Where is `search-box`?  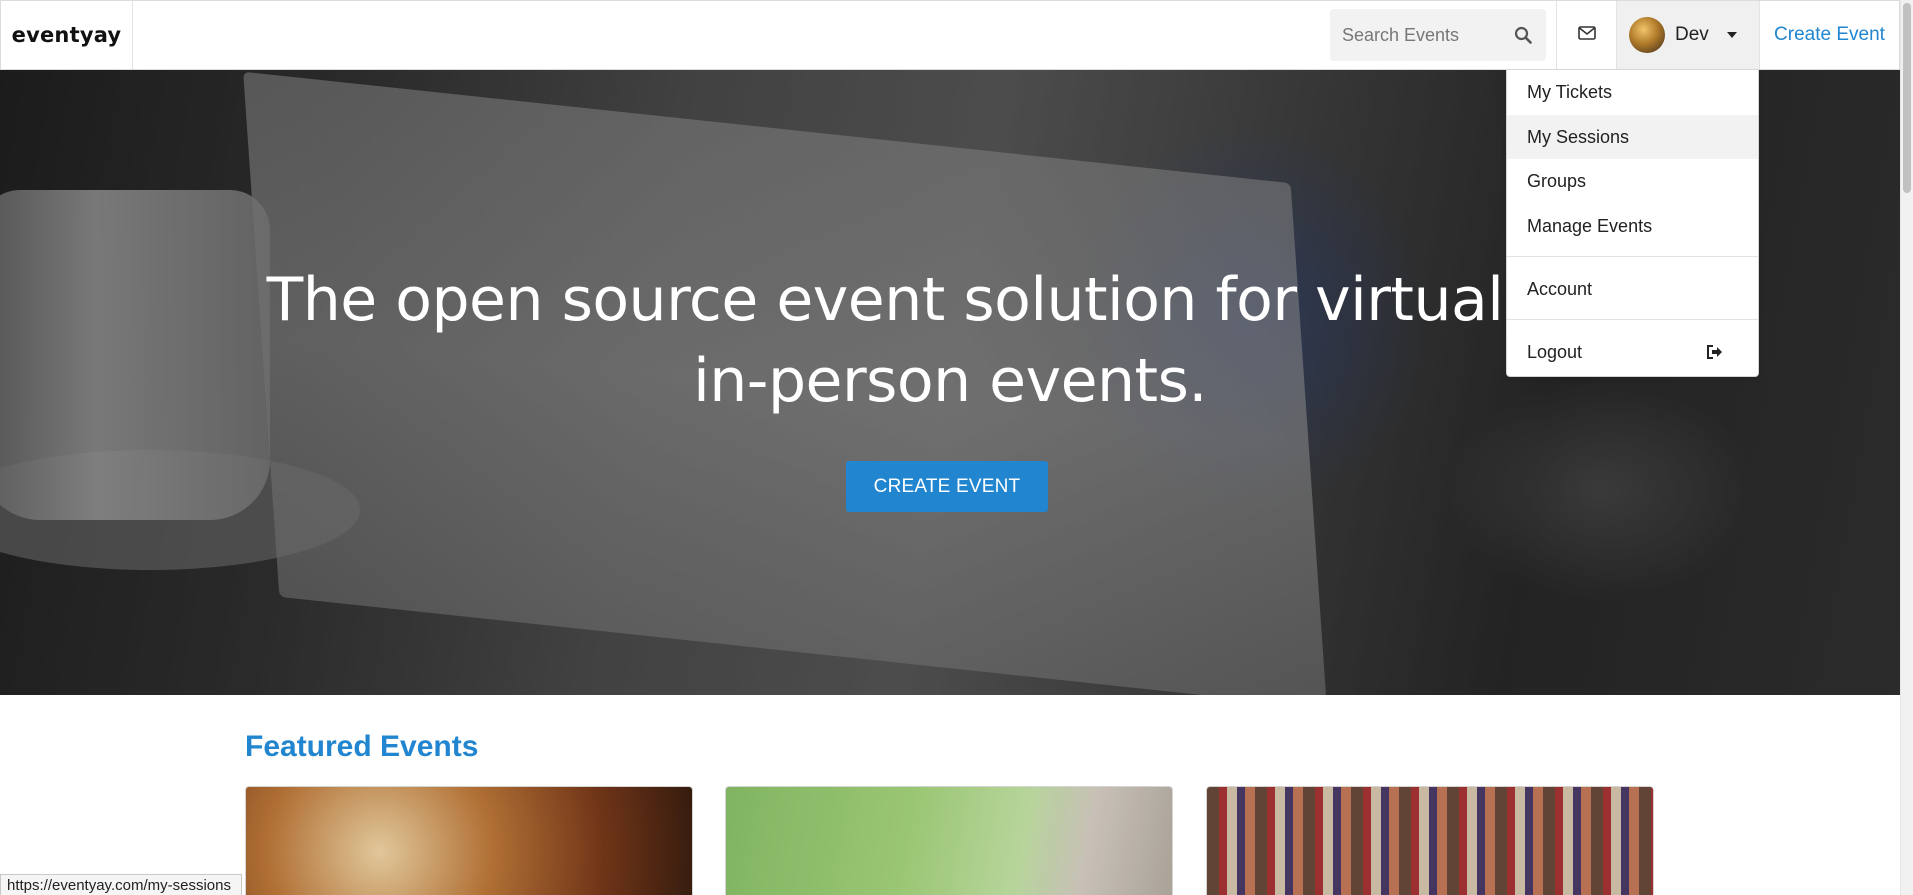
search-box is located at coordinates (1438, 35).